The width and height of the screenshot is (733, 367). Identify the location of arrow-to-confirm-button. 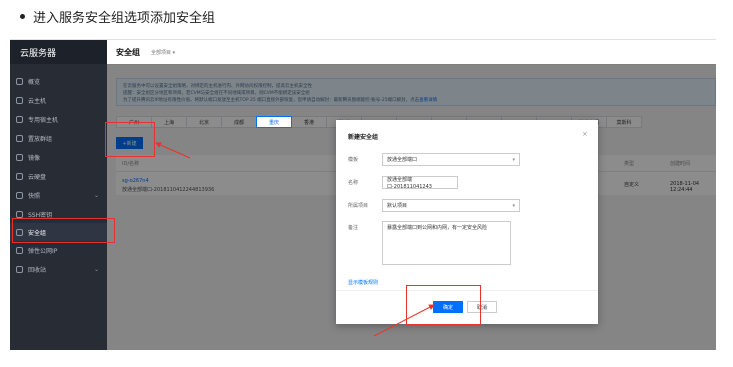
(404, 320).